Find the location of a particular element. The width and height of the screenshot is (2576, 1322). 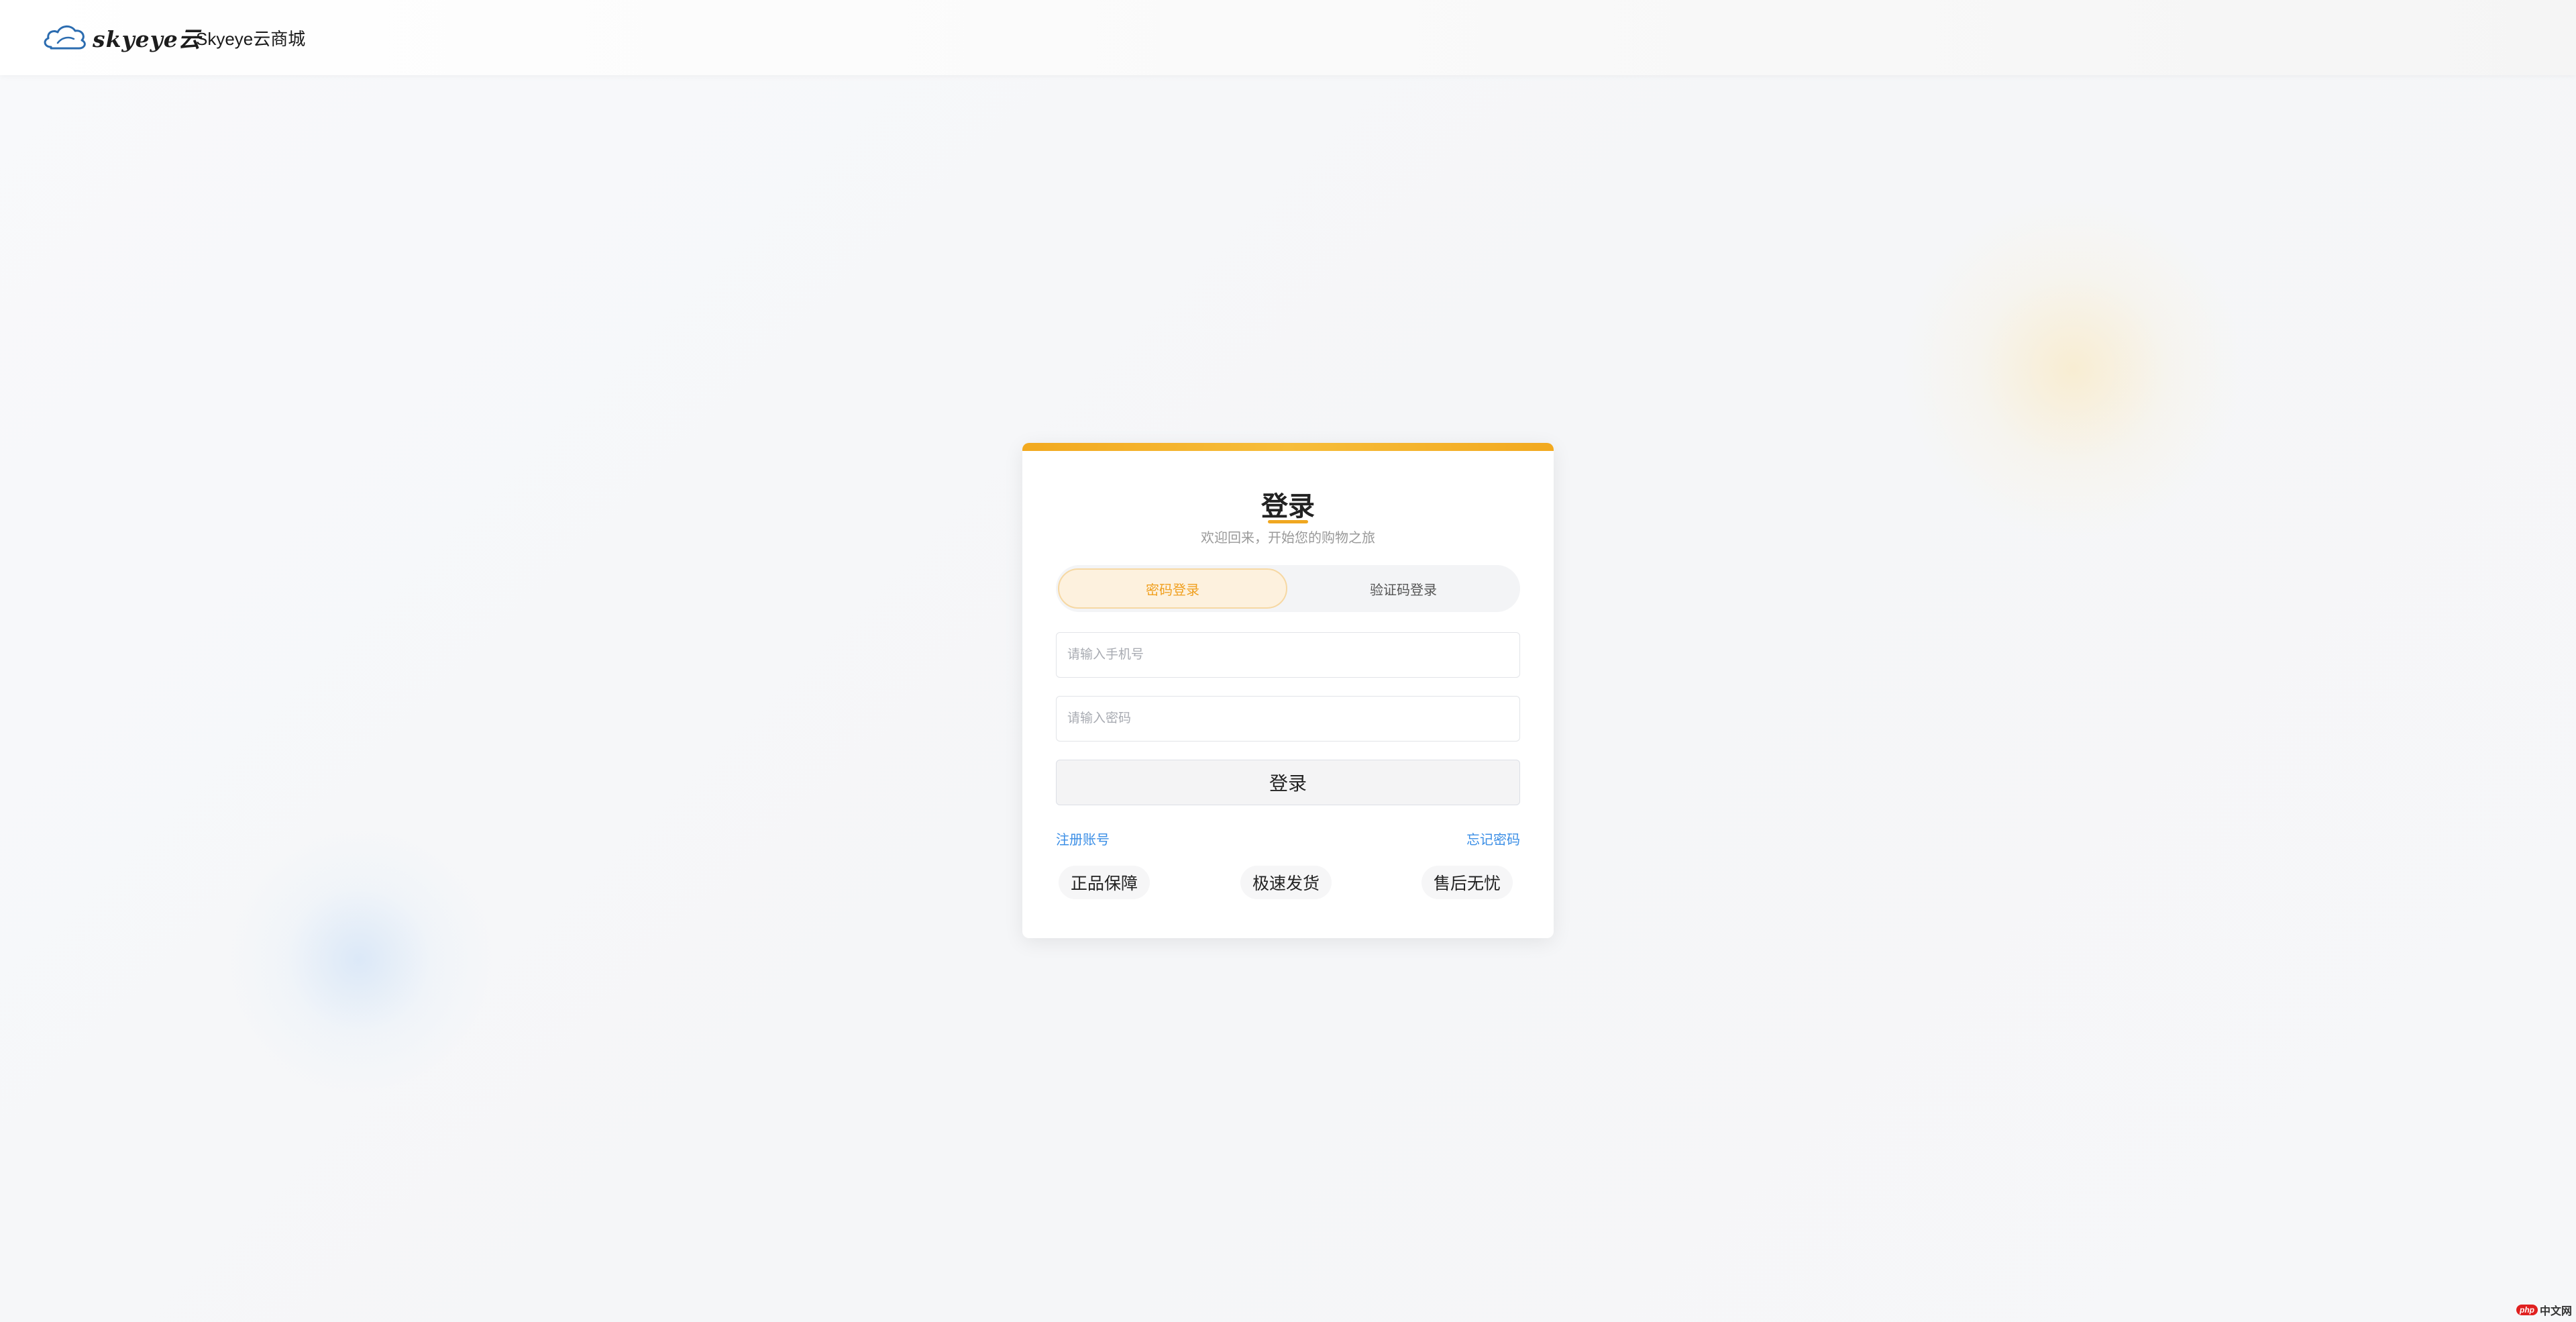

card-accent-bar is located at coordinates (1288, 447).